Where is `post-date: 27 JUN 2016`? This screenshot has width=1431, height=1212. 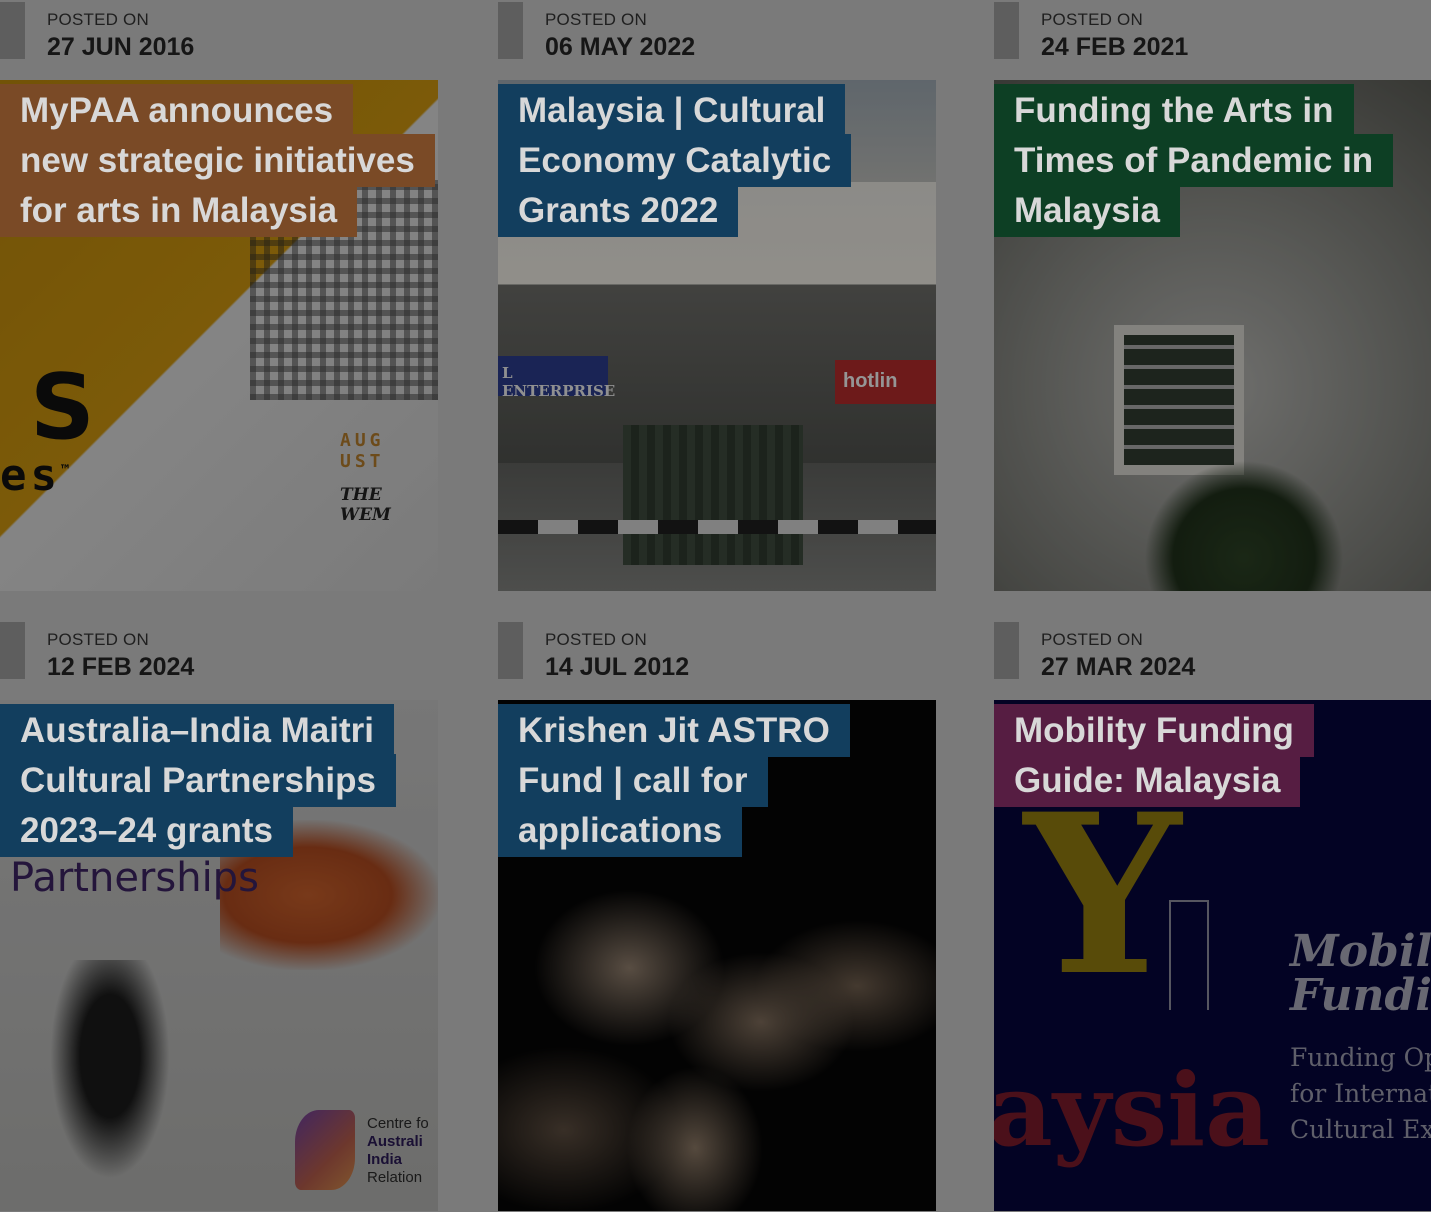 post-date: 27 JUN 2016 is located at coordinates (121, 47).